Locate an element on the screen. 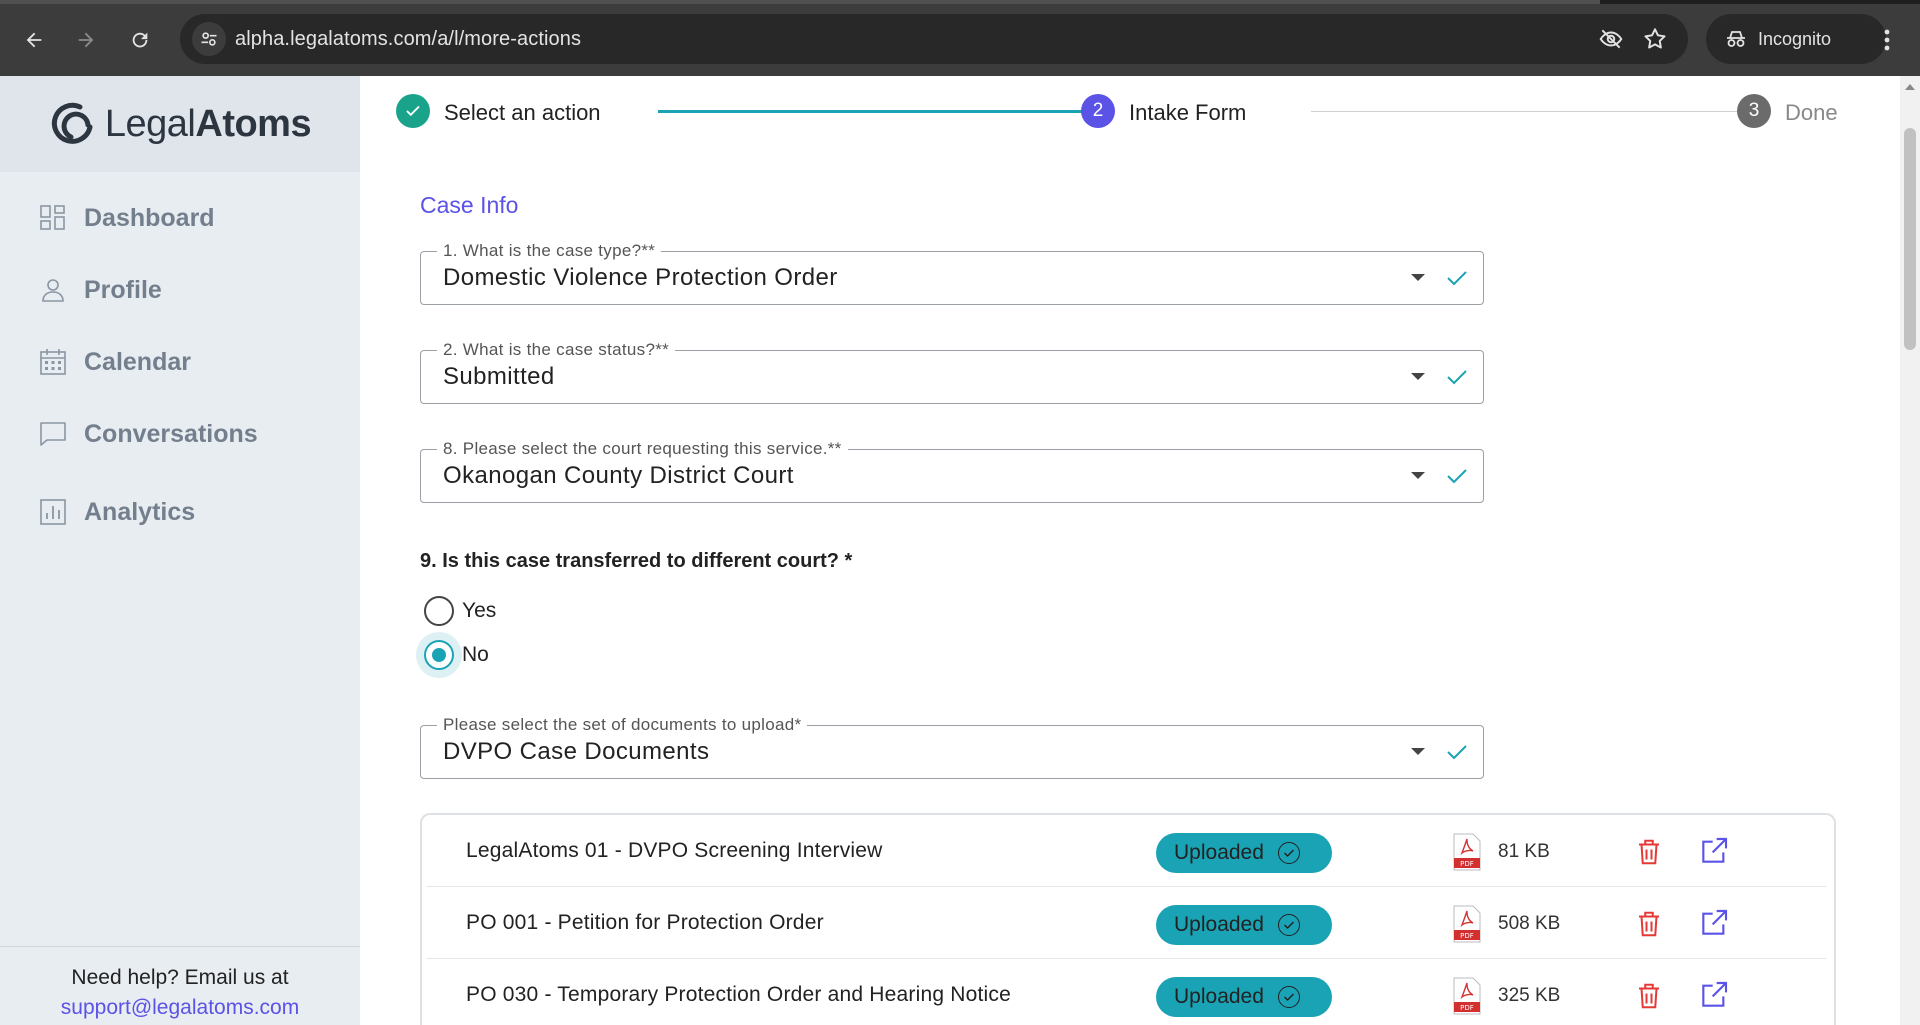 The height and width of the screenshot is (1025, 1920). step-3-number: 3 is located at coordinates (1754, 111).